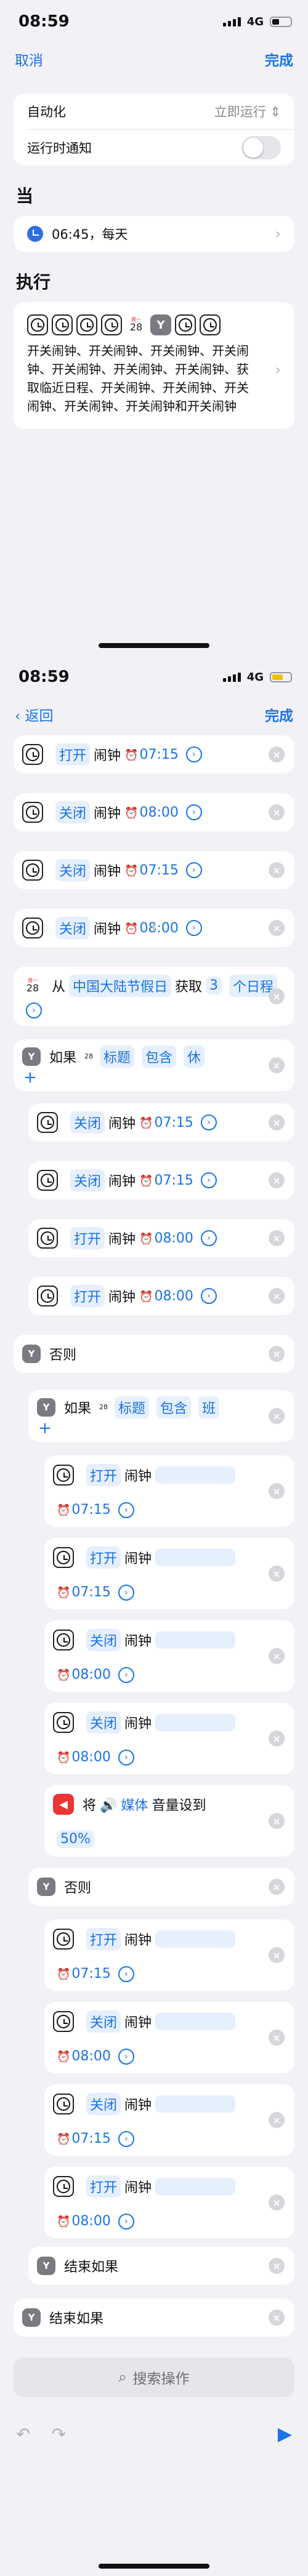 The height and width of the screenshot is (2576, 308). Describe the element at coordinates (154, 1354) in the screenshot. I see `else-action: Y 否则 ×` at that location.